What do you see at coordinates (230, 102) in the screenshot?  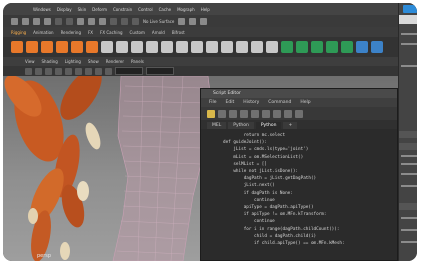 I see `se-menu-edit: Edit` at bounding box center [230, 102].